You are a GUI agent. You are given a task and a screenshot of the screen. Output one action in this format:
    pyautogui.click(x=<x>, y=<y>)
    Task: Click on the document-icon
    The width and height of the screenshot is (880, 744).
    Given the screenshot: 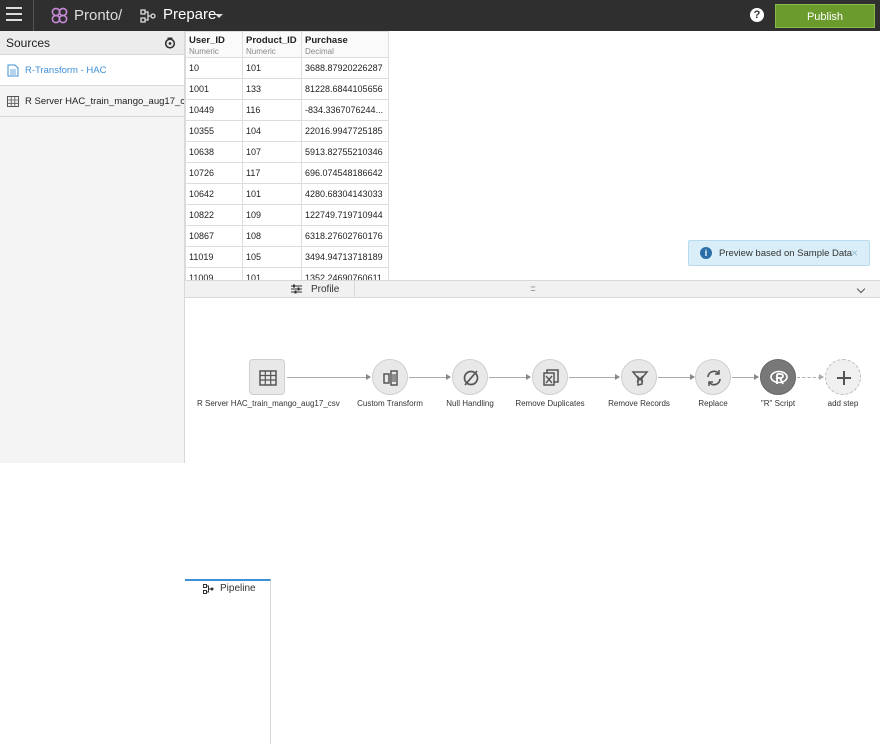 What is the action you would take?
    pyautogui.click(x=13, y=70)
    